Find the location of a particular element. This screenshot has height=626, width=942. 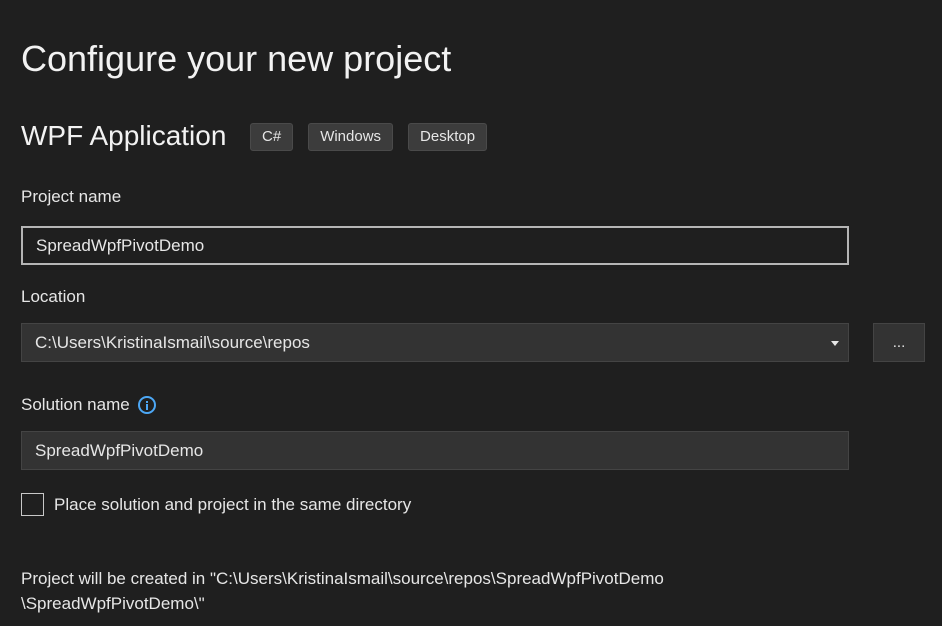

info-icon is located at coordinates (146, 405).